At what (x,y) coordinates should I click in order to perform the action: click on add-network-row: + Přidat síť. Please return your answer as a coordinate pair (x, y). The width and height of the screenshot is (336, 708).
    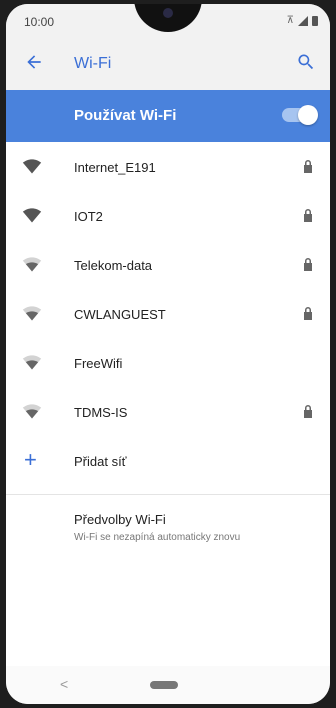
    Looking at the image, I should click on (168, 461).